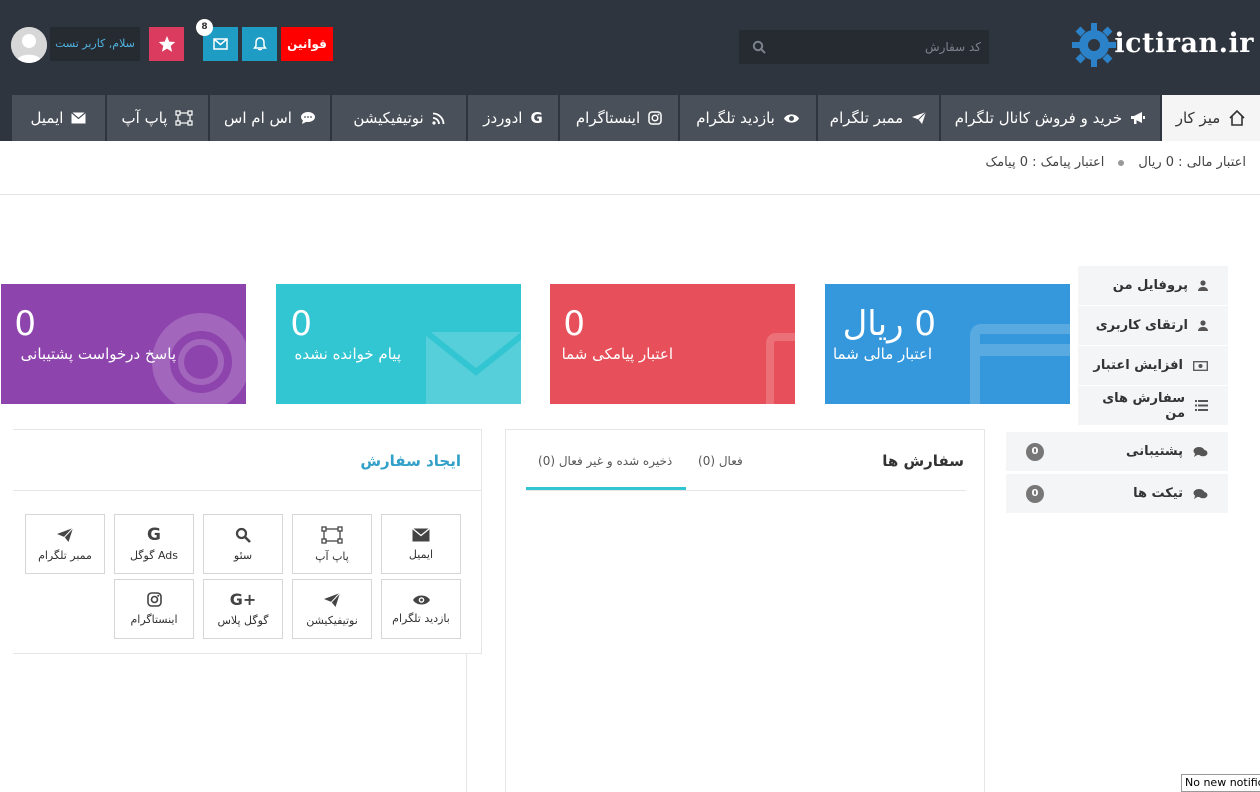 The image size is (1260, 792). Describe the element at coordinates (947, 344) in the screenshot. I see `stat-money-credit: 0 ریال اعتبار مالی شما` at that location.